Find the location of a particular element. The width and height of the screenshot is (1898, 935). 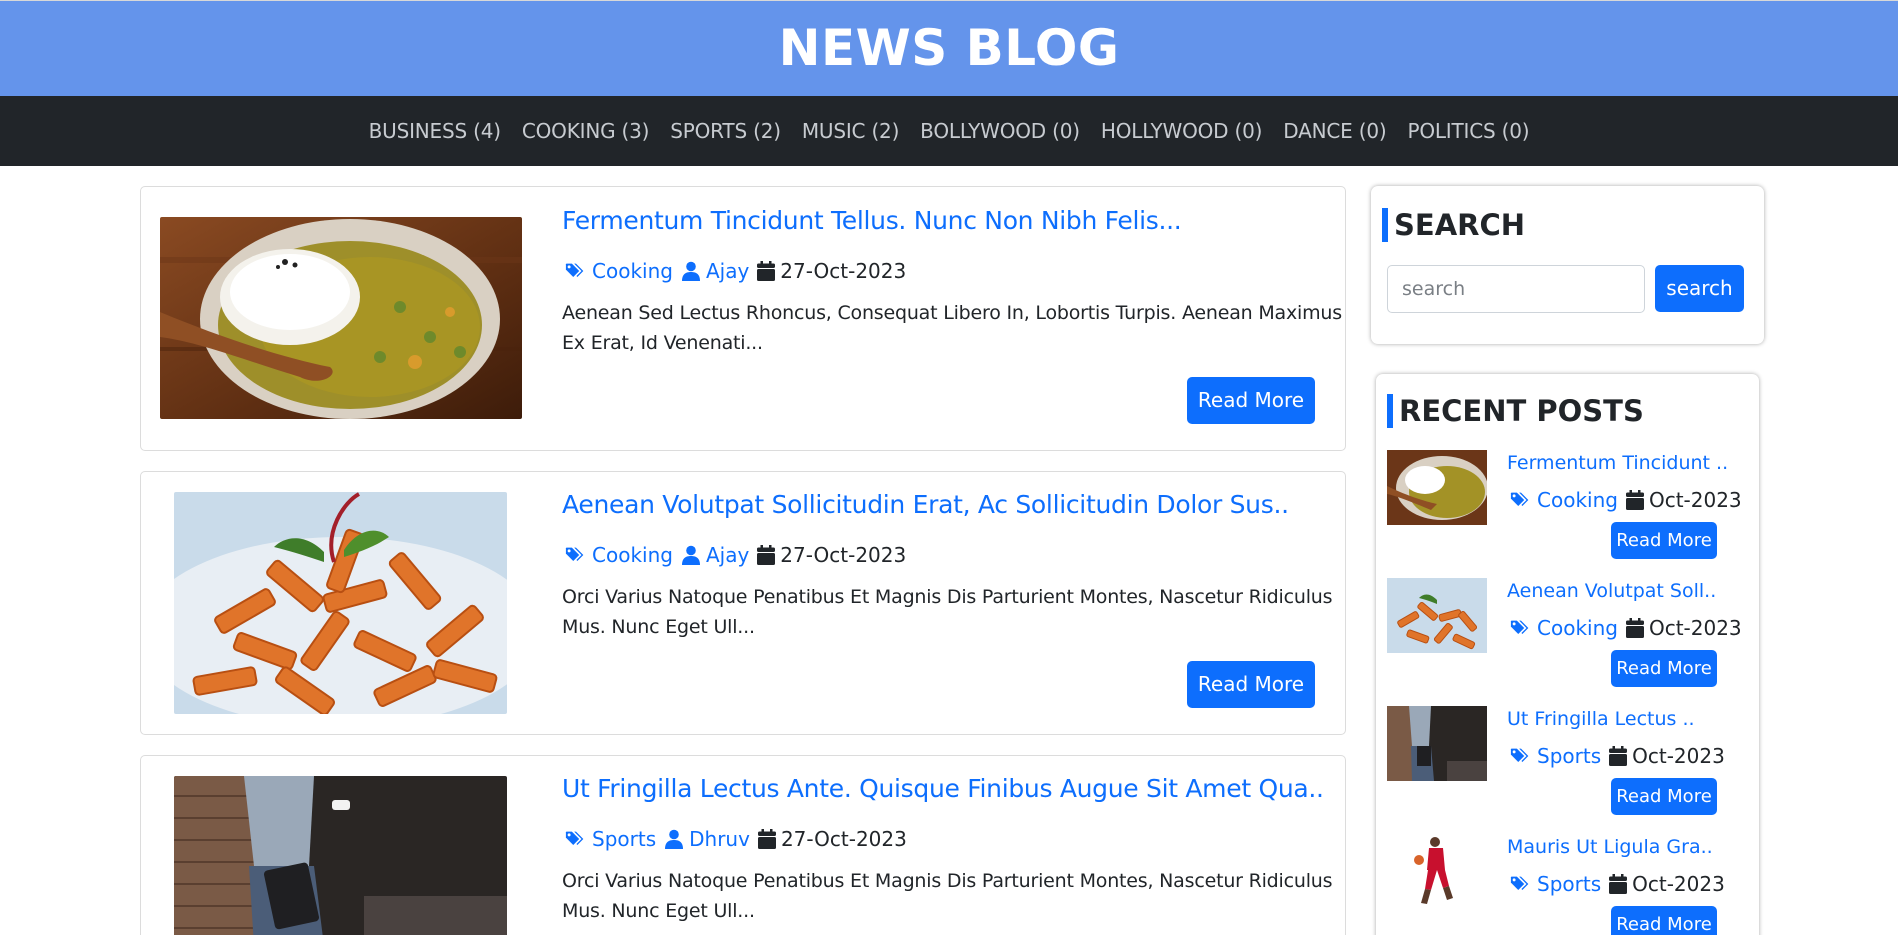

search-title: SEARCH is located at coordinates (1453, 225).